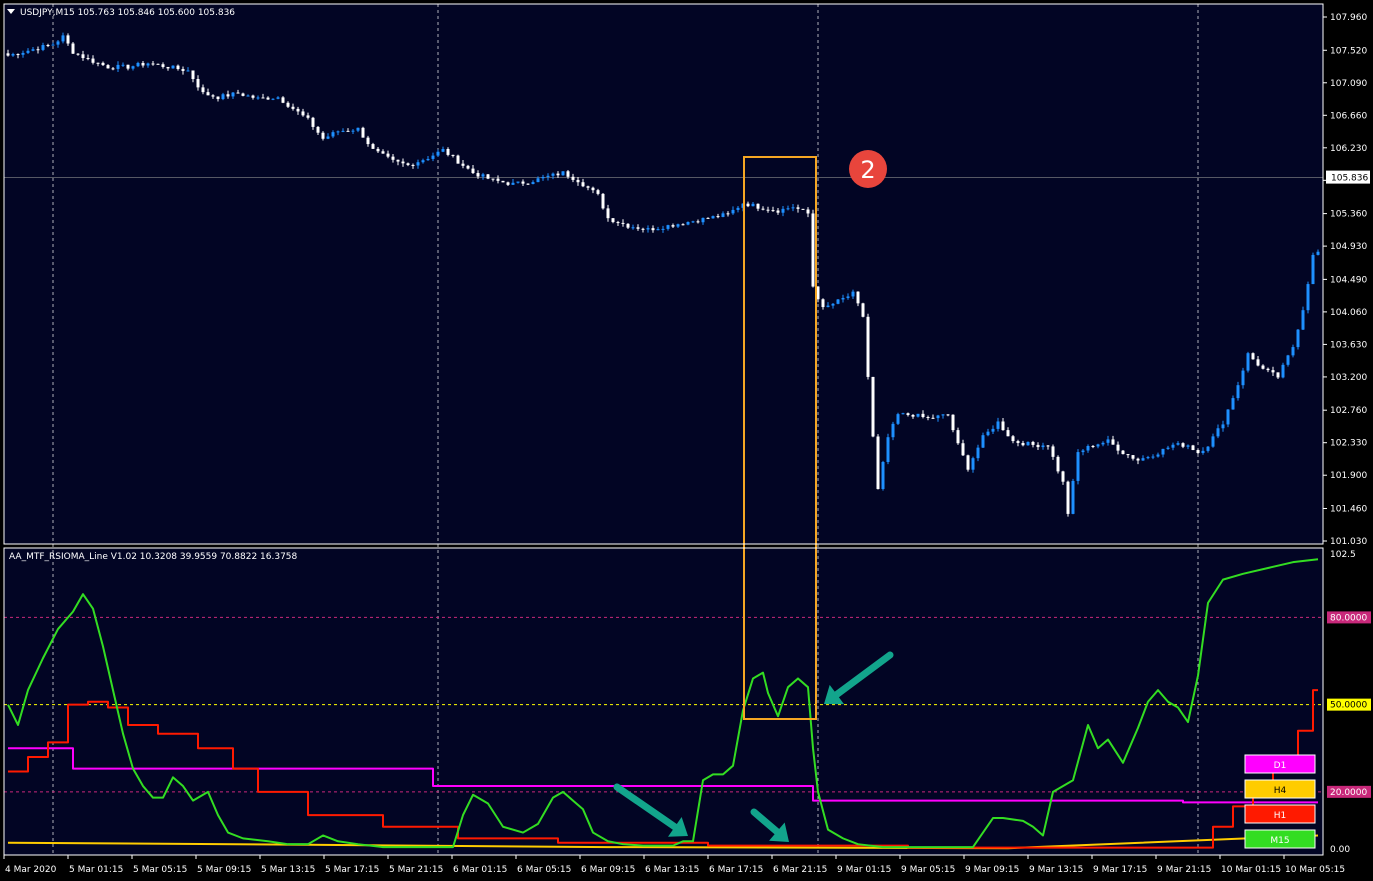 Image resolution: width=1373 pixels, height=881 pixels. What do you see at coordinates (736, 870) in the screenshot?
I see `time-tick-label: 6 Mar 17:15` at bounding box center [736, 870].